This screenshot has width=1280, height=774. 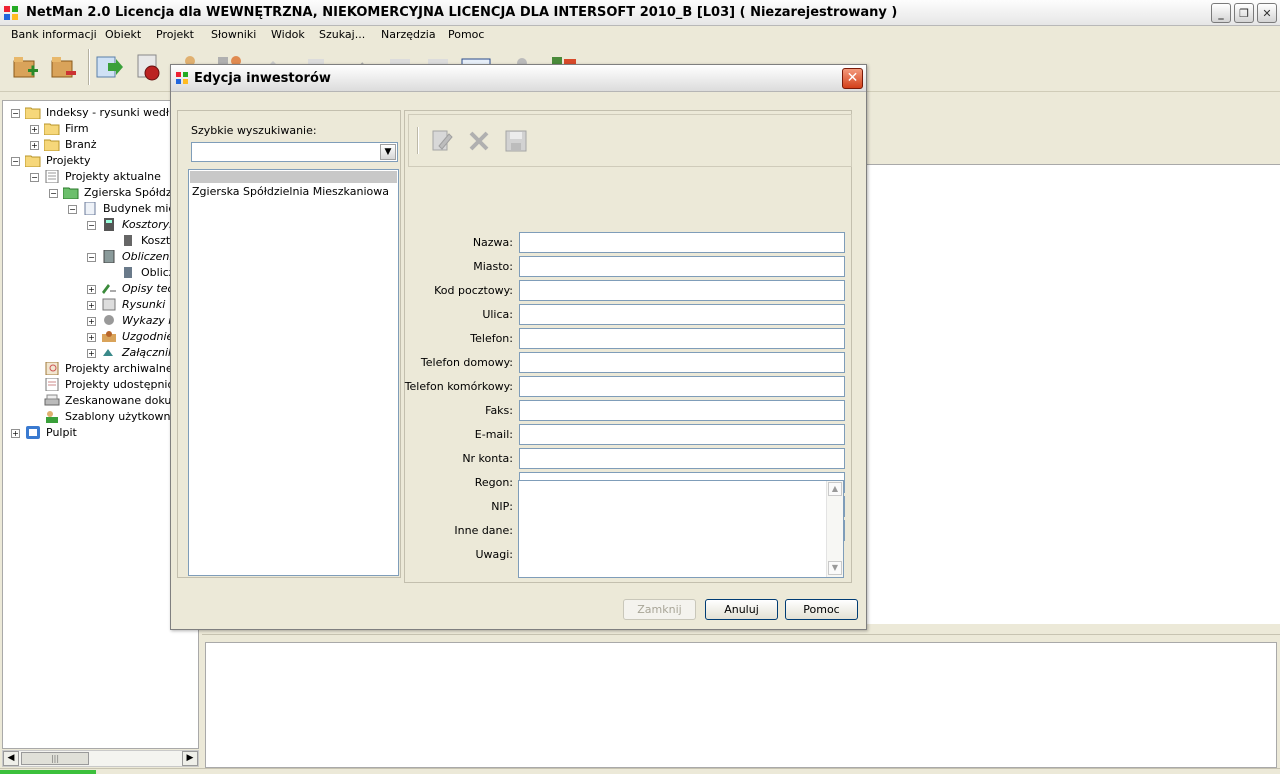 What do you see at coordinates (26, 67) in the screenshot?
I see `add-folder-icon` at bounding box center [26, 67].